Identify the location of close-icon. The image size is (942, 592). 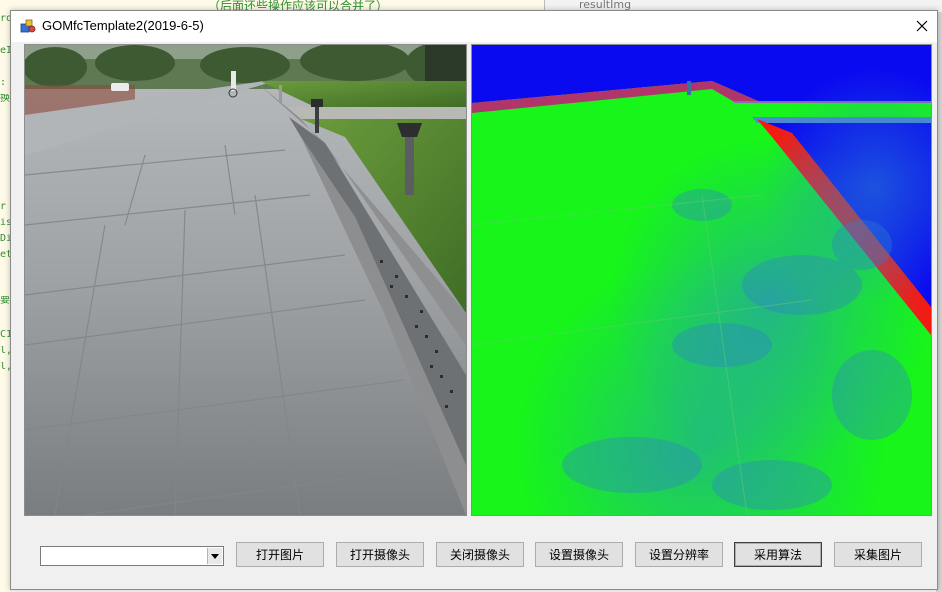
(922, 26).